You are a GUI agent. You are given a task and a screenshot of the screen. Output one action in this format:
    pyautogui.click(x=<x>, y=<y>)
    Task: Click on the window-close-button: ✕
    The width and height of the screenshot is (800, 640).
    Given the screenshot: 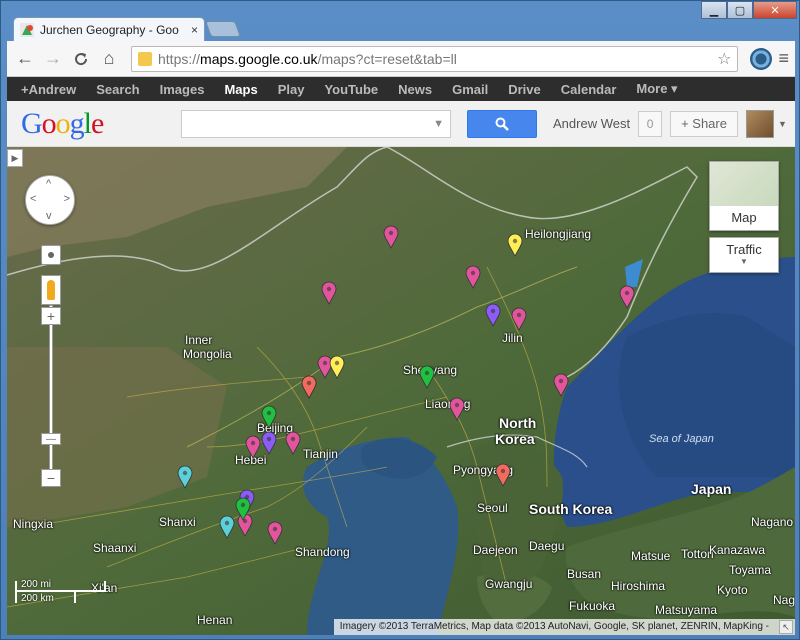 What is the action you would take?
    pyautogui.click(x=775, y=10)
    